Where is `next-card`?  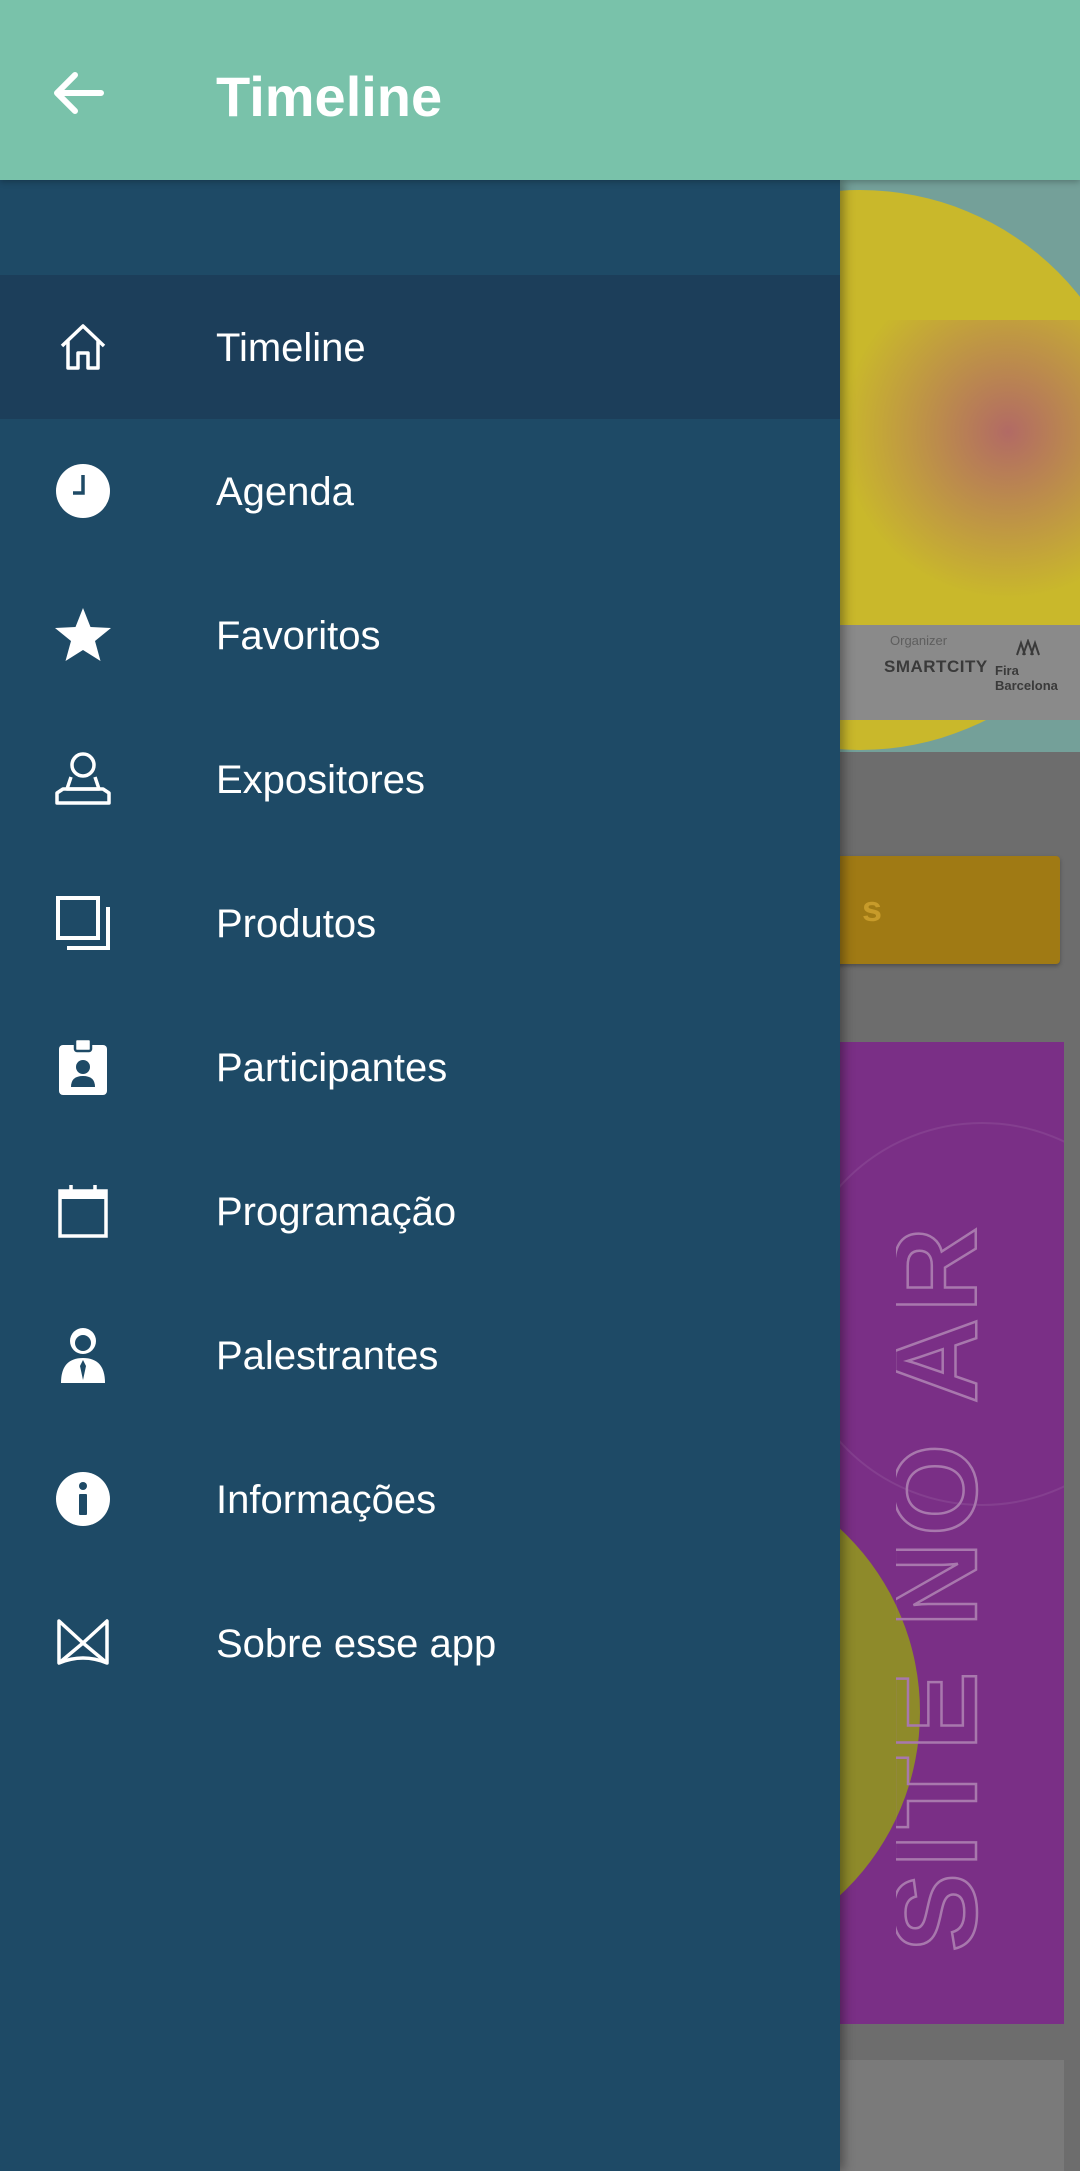
next-card is located at coordinates (952, 2115).